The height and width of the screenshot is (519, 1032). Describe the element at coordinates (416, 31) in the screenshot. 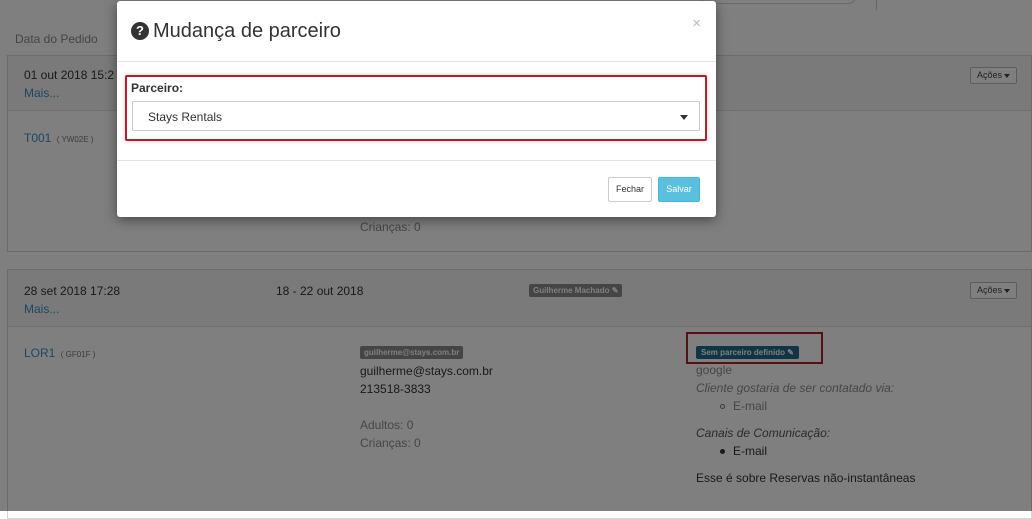

I see `modal-header: ? Mudança de parceiro ×` at that location.